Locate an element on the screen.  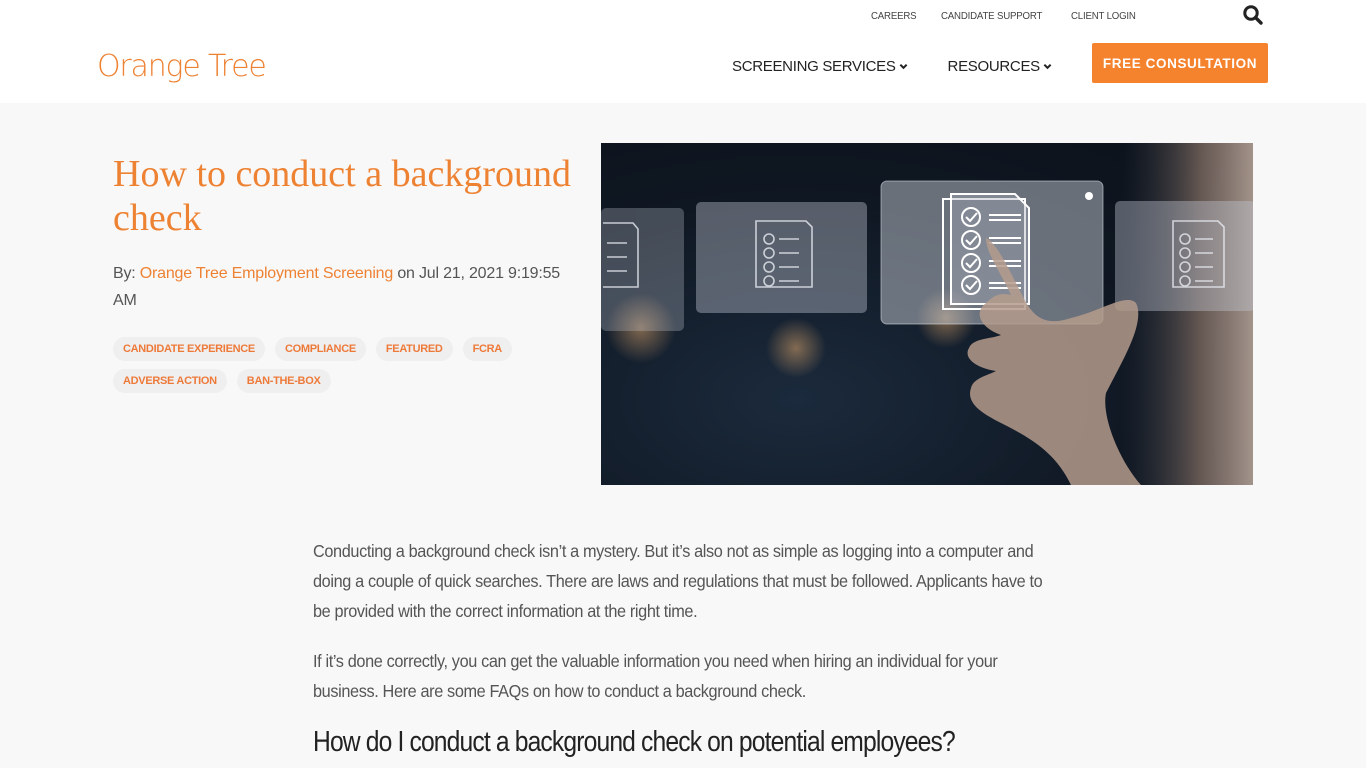
date-prefix: on is located at coordinates (406, 273).